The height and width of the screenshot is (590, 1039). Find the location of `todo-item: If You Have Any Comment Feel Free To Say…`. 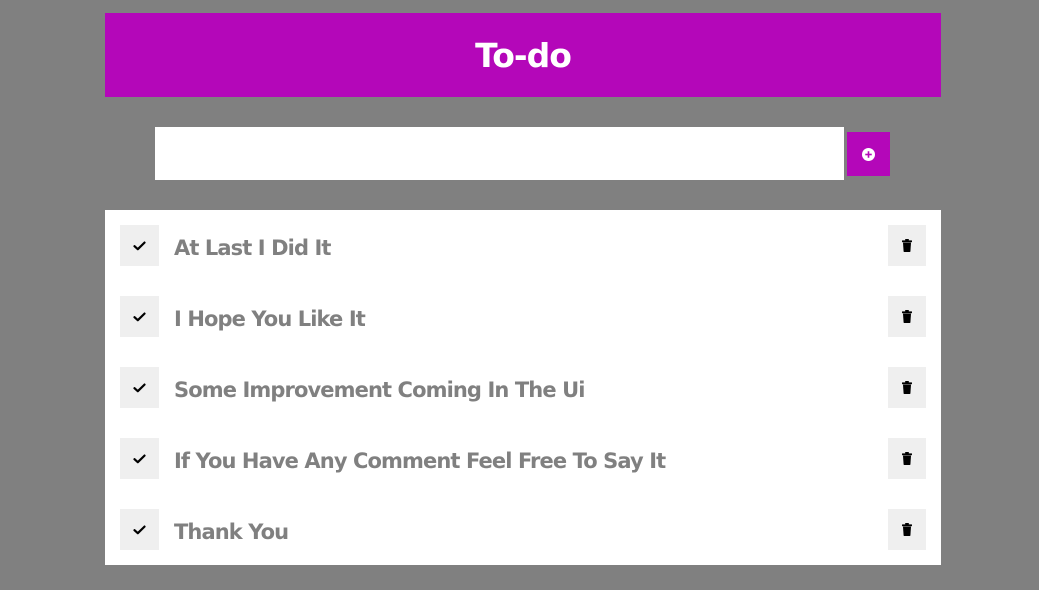

todo-item: If You Have Any Comment Feel Free To Say… is located at coordinates (523, 458).